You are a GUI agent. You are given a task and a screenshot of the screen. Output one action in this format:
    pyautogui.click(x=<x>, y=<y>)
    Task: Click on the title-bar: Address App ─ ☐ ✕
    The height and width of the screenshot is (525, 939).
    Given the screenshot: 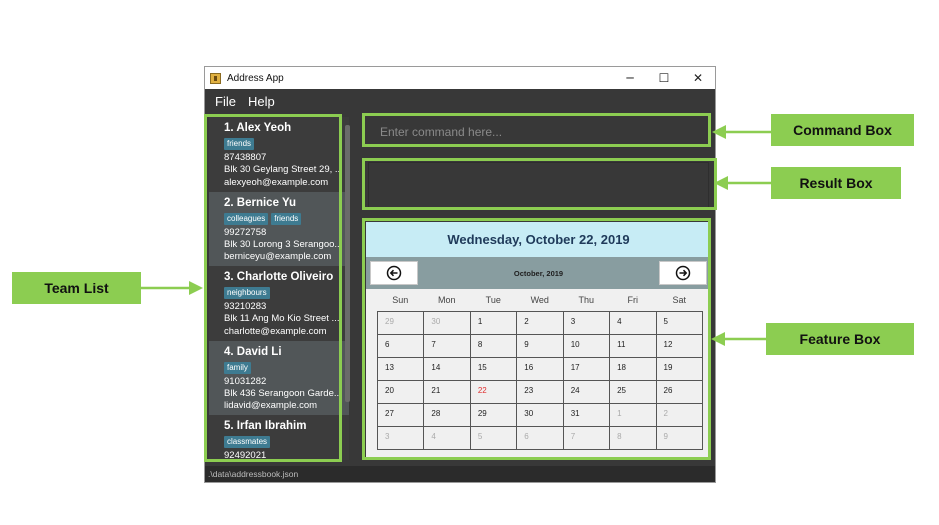 What is the action you would take?
    pyautogui.click(x=460, y=78)
    